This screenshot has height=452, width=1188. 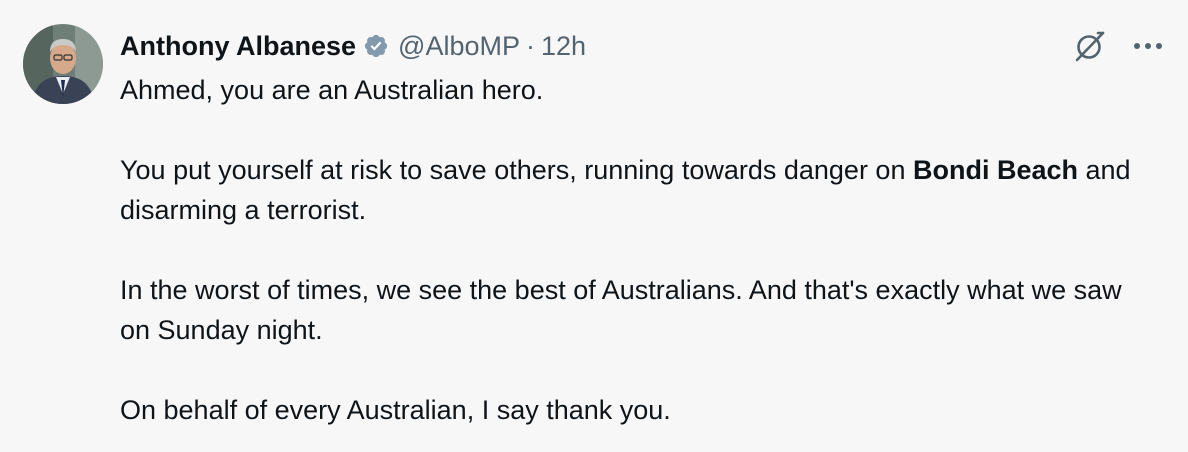 I want to click on tweet-header: Anthony Albanese @AlboMP · 12h, so click(x=353, y=46).